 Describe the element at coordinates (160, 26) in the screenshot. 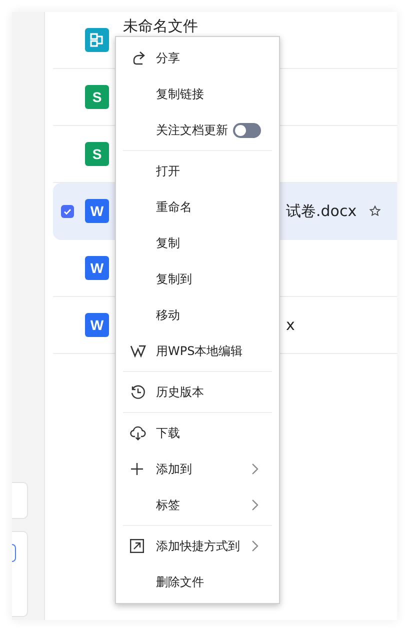

I see `file-name: 未命名文件` at that location.